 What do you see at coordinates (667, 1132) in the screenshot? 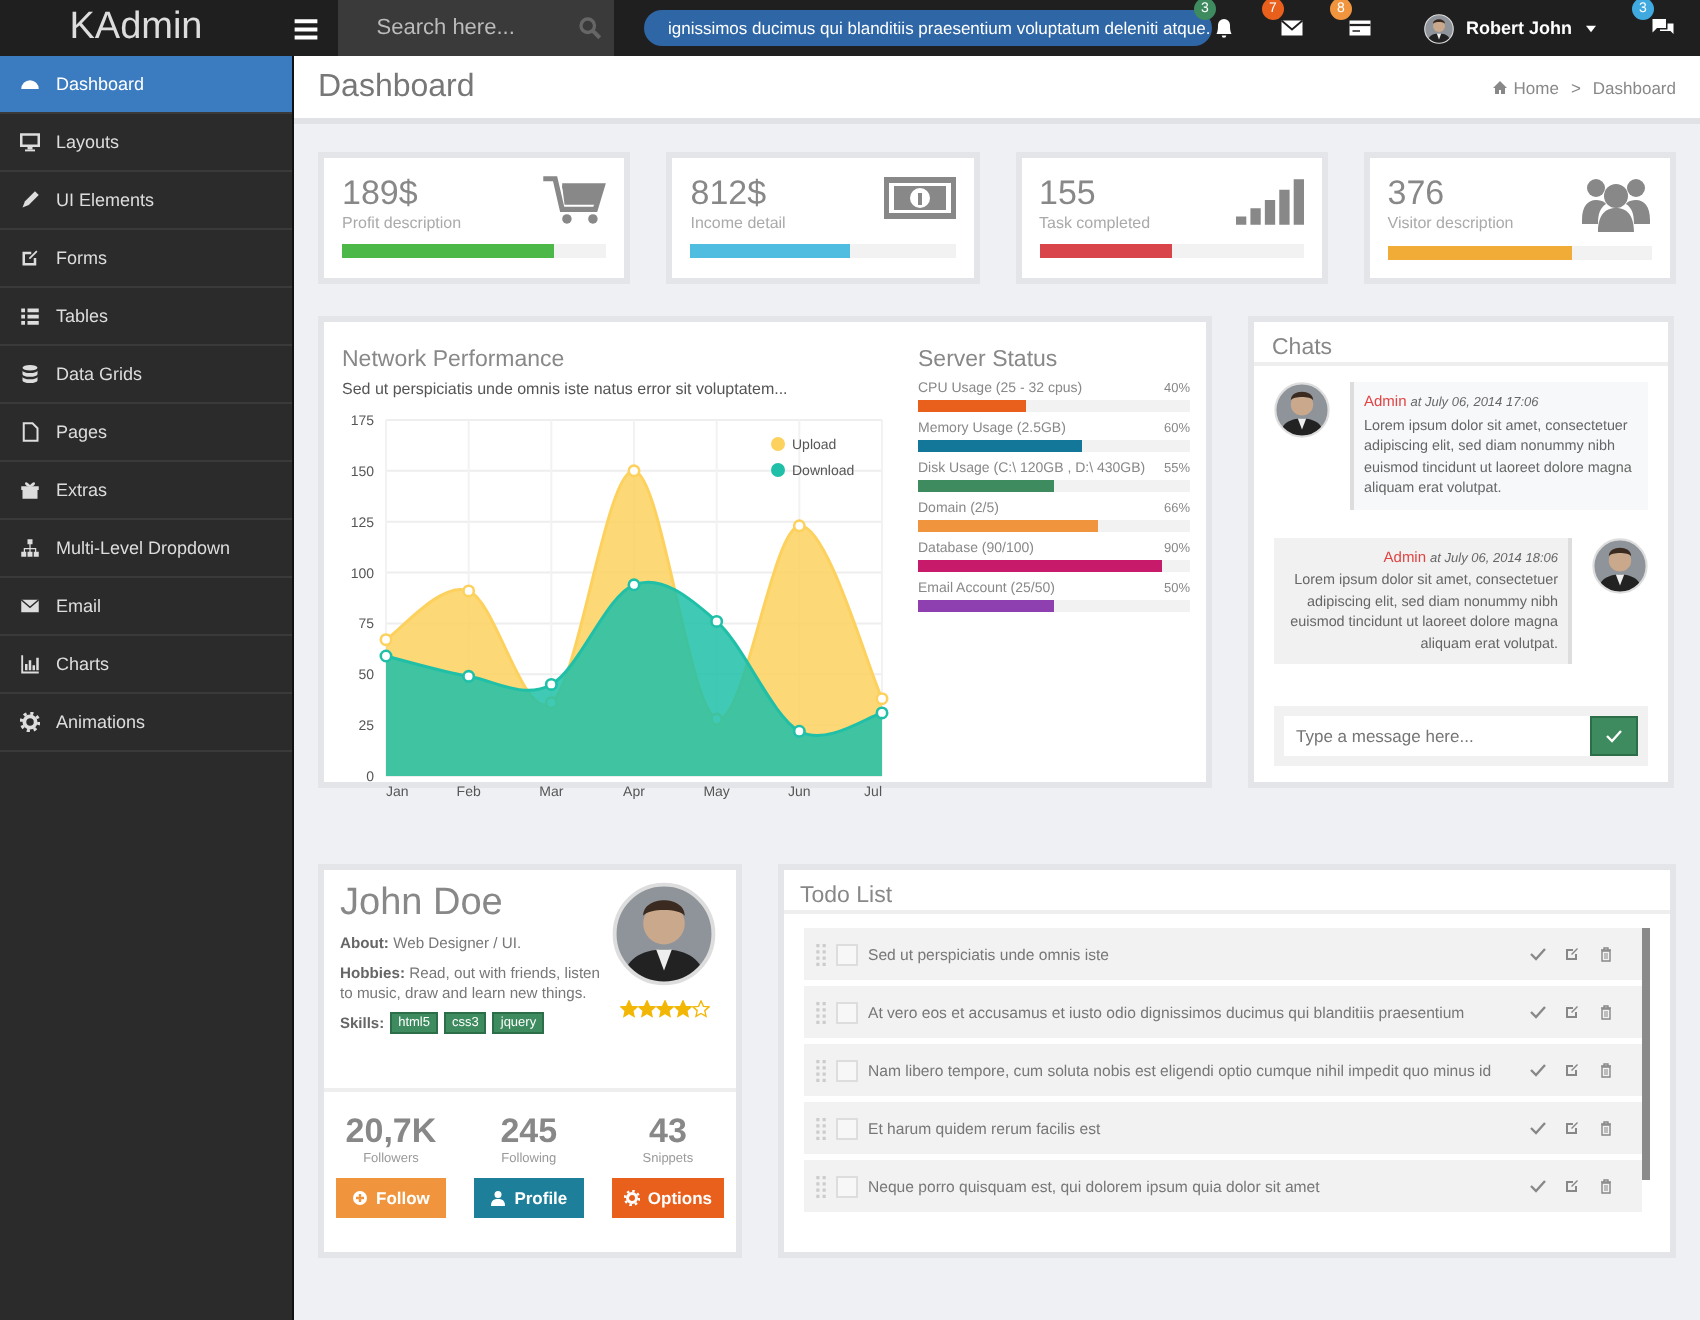
I see `stat-value: 43` at bounding box center [667, 1132].